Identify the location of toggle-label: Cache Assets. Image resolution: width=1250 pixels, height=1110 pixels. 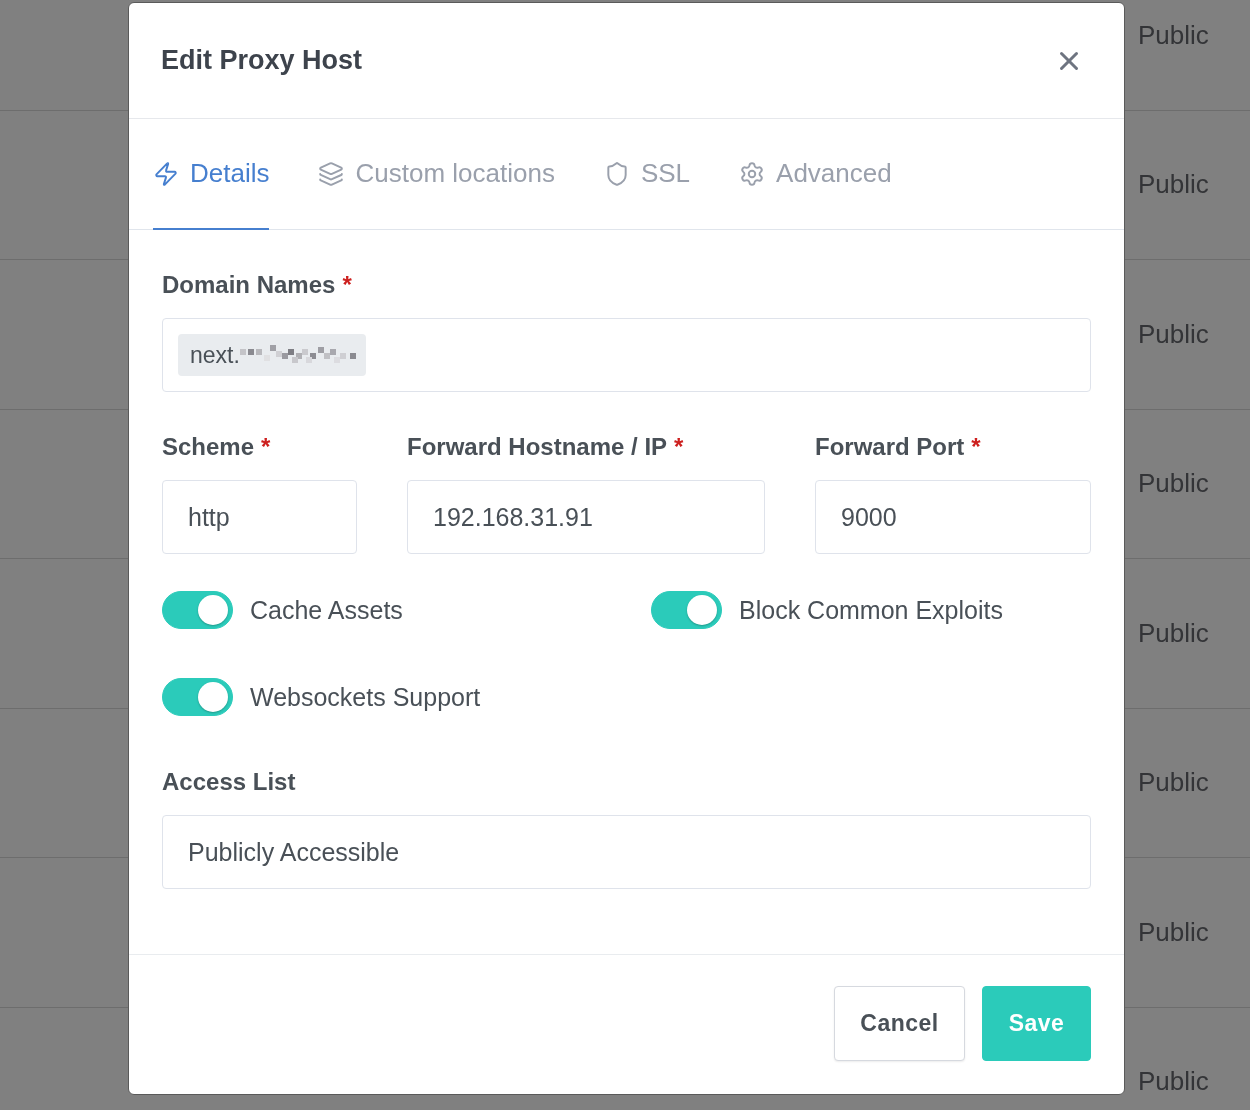
(326, 610).